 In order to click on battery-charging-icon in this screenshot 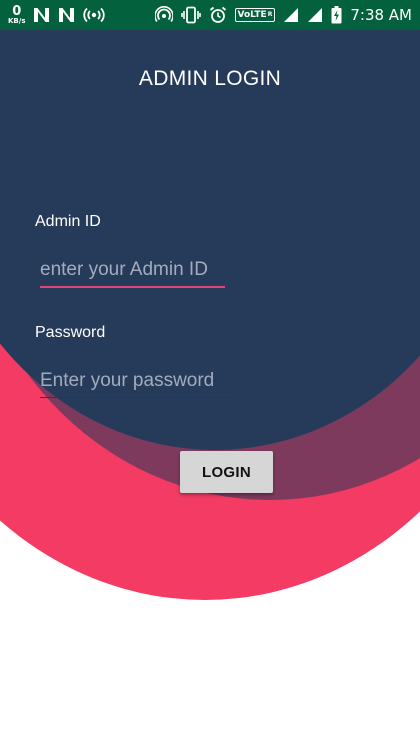, I will do `click(336, 15)`.